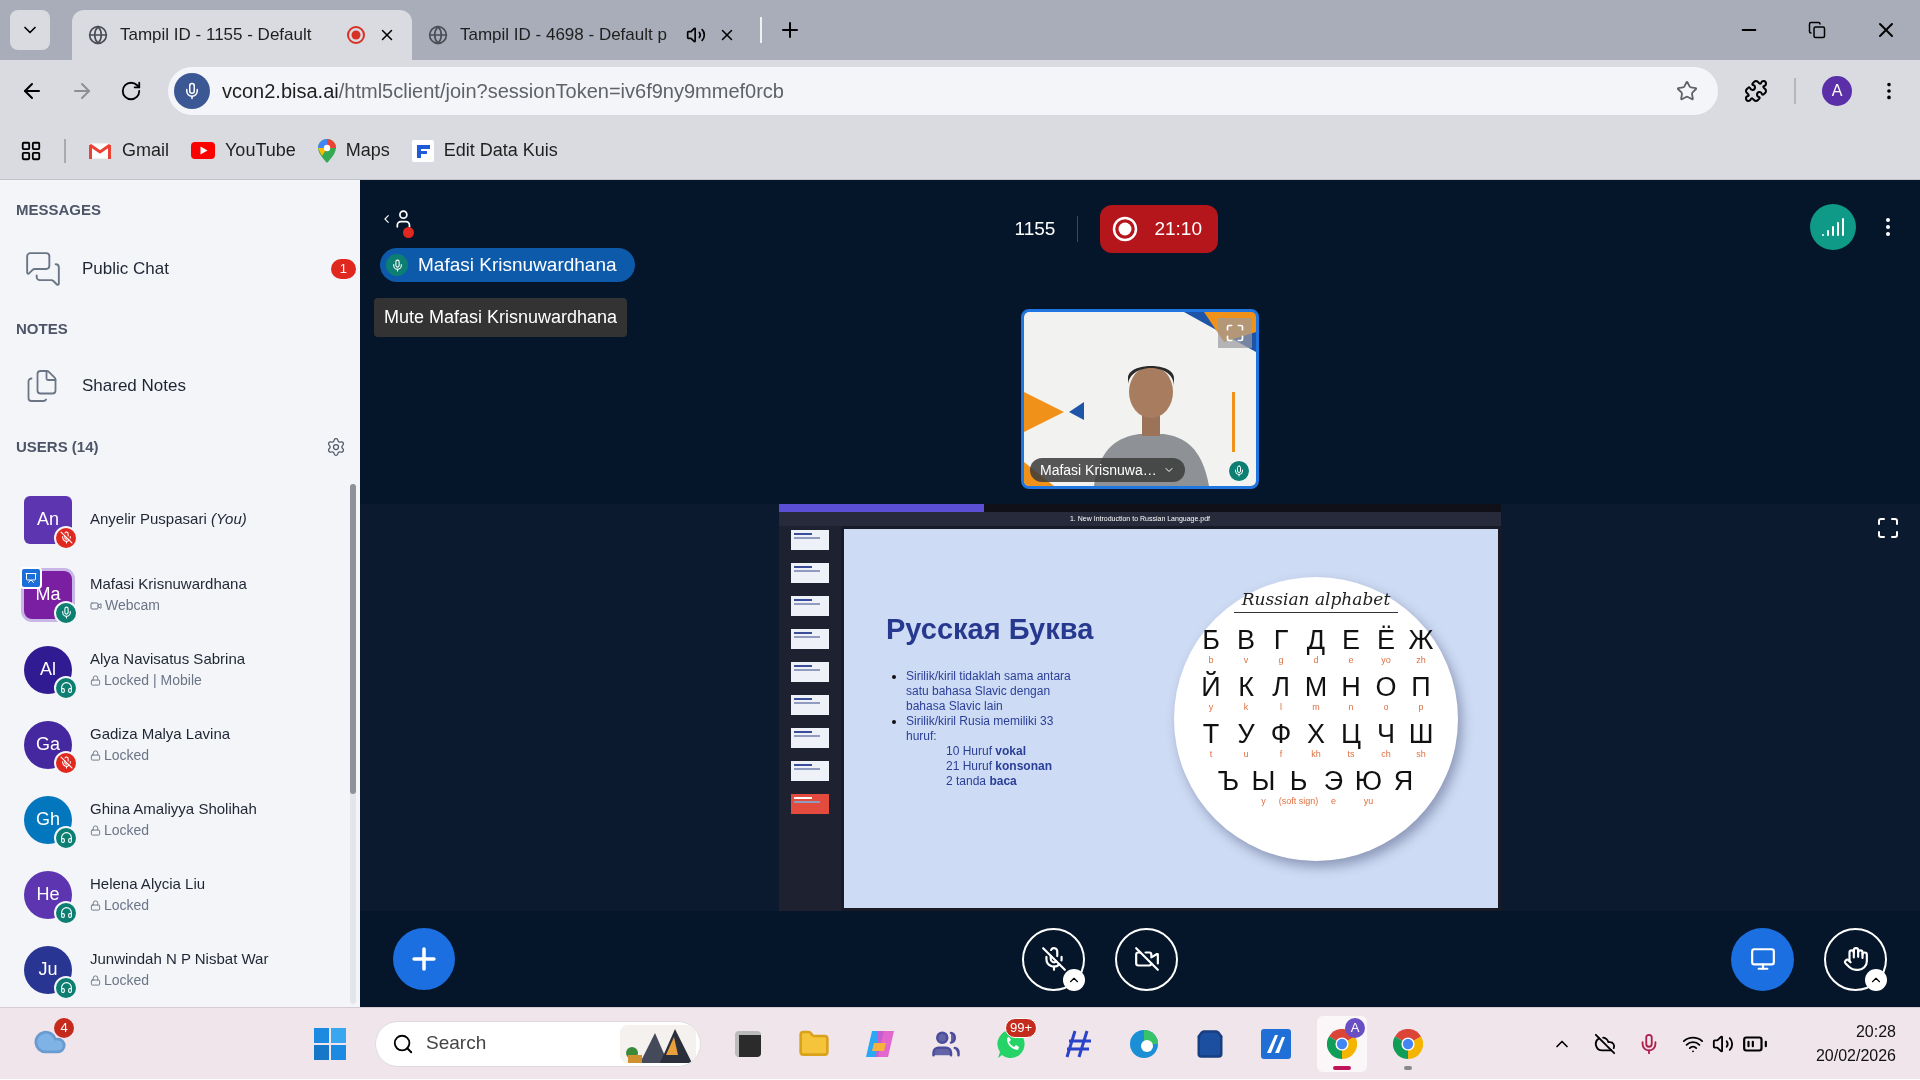 This screenshot has height=1080, width=1920. I want to click on user-list-item: He Helena Alycia Liu Locked, so click(180, 894).